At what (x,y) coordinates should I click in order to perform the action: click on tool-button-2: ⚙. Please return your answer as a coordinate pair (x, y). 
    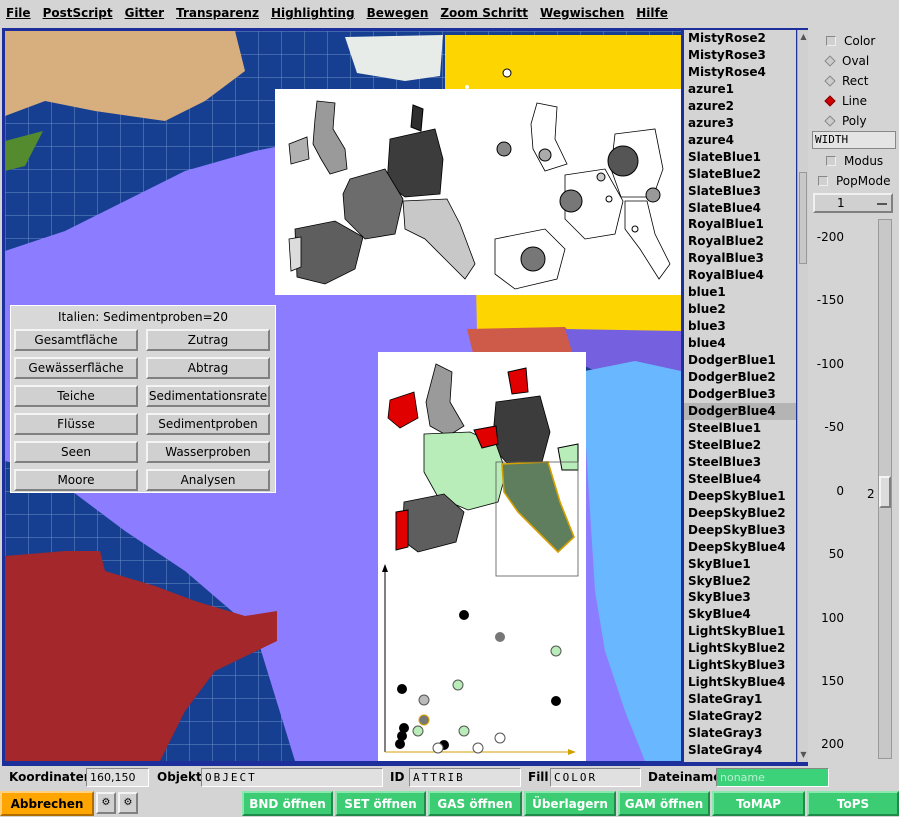
    Looking at the image, I should click on (128, 803).